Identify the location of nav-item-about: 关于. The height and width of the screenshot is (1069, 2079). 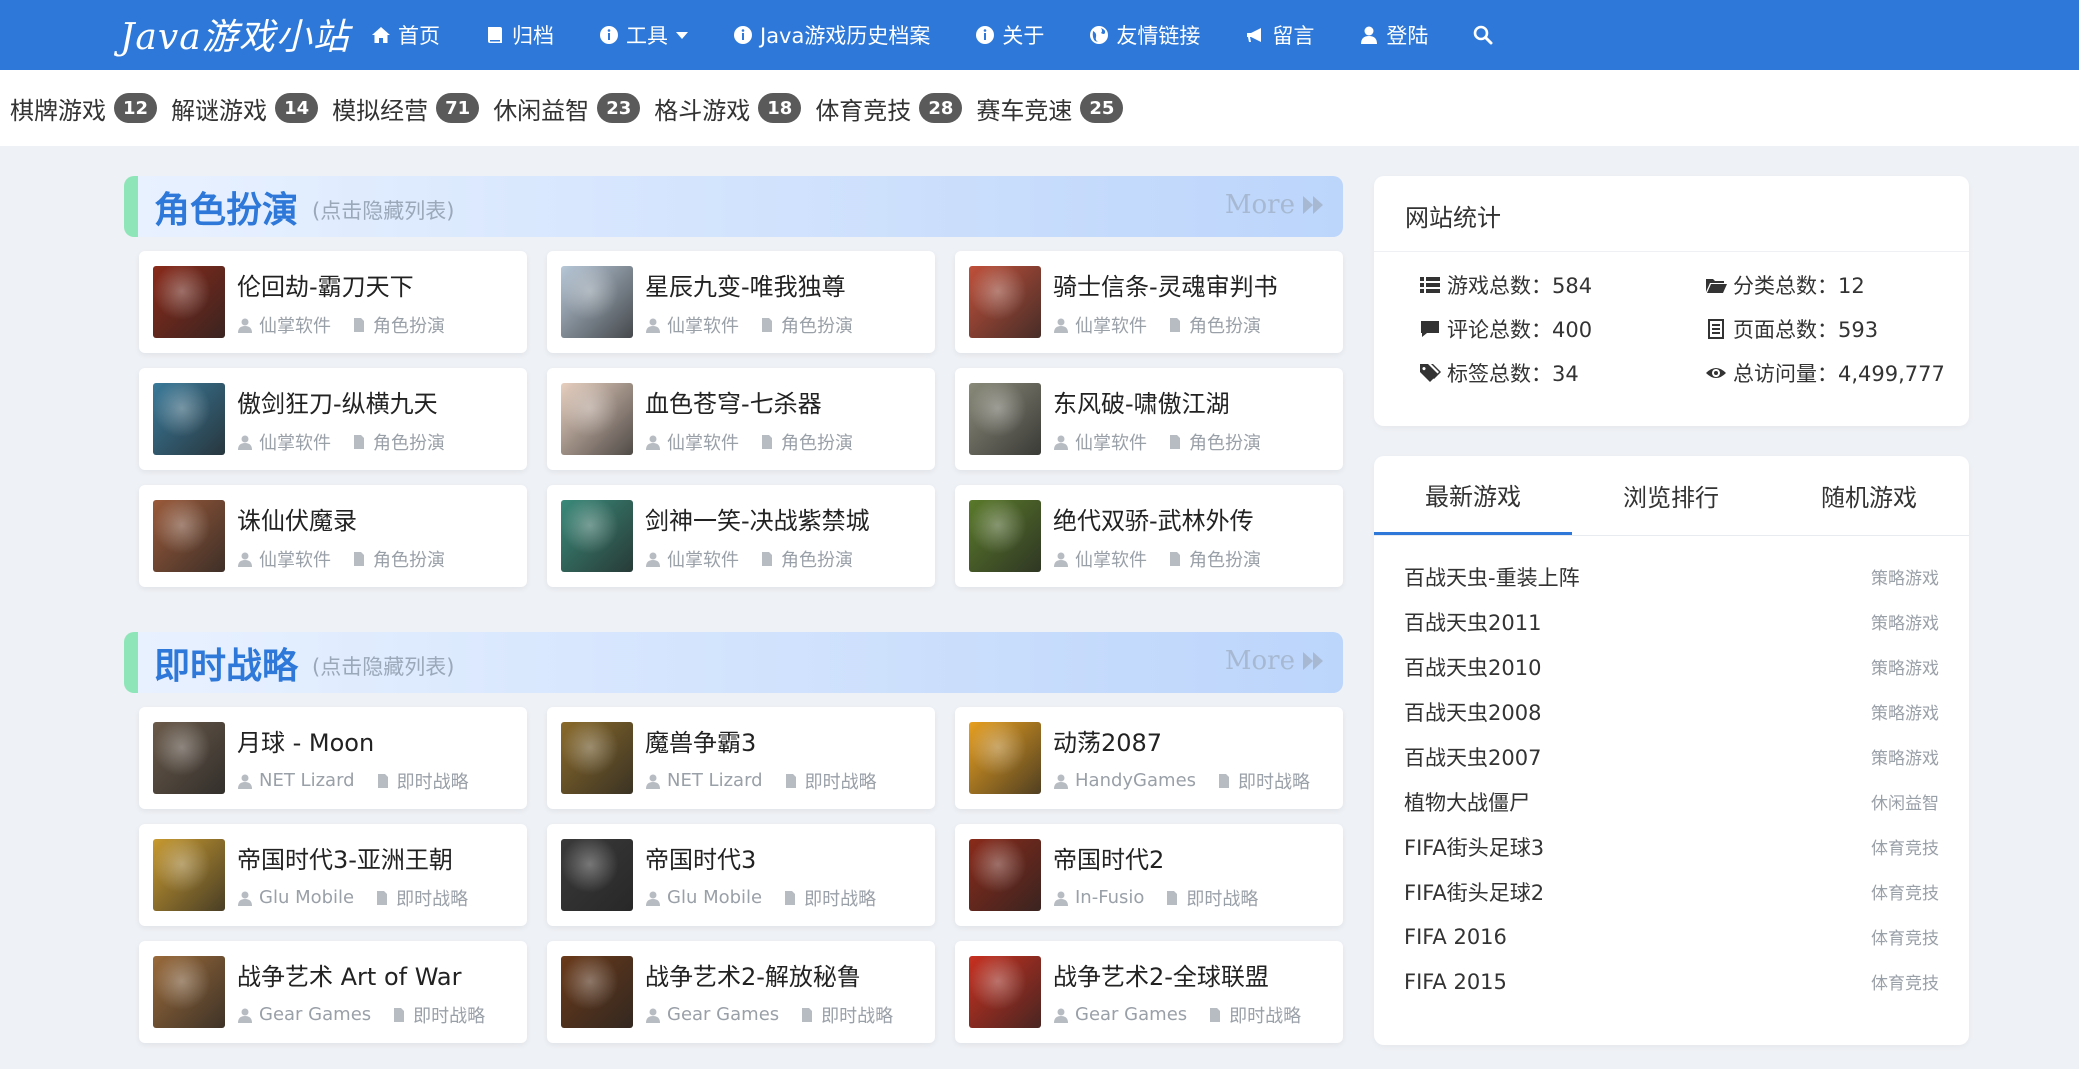
(1009, 35).